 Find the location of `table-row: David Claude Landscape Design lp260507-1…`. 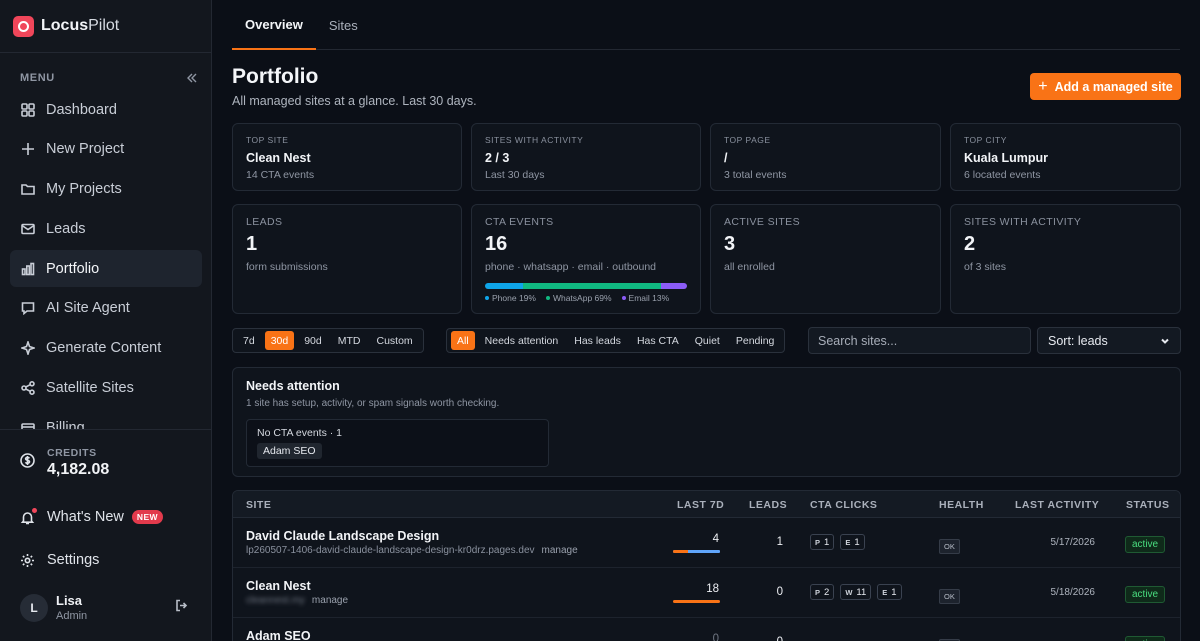

table-row: David Claude Landscape Design lp260507-1… is located at coordinates (706, 543).